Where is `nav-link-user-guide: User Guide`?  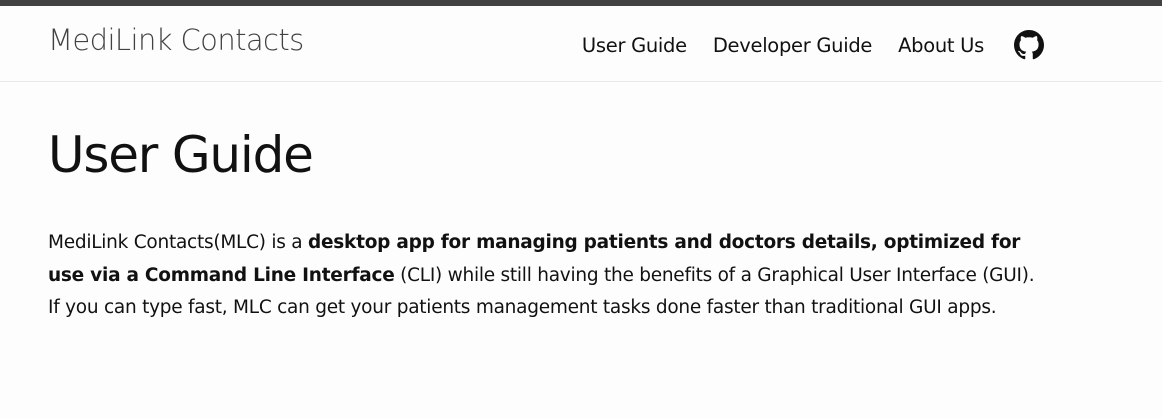 nav-link-user-guide: User Guide is located at coordinates (634, 45).